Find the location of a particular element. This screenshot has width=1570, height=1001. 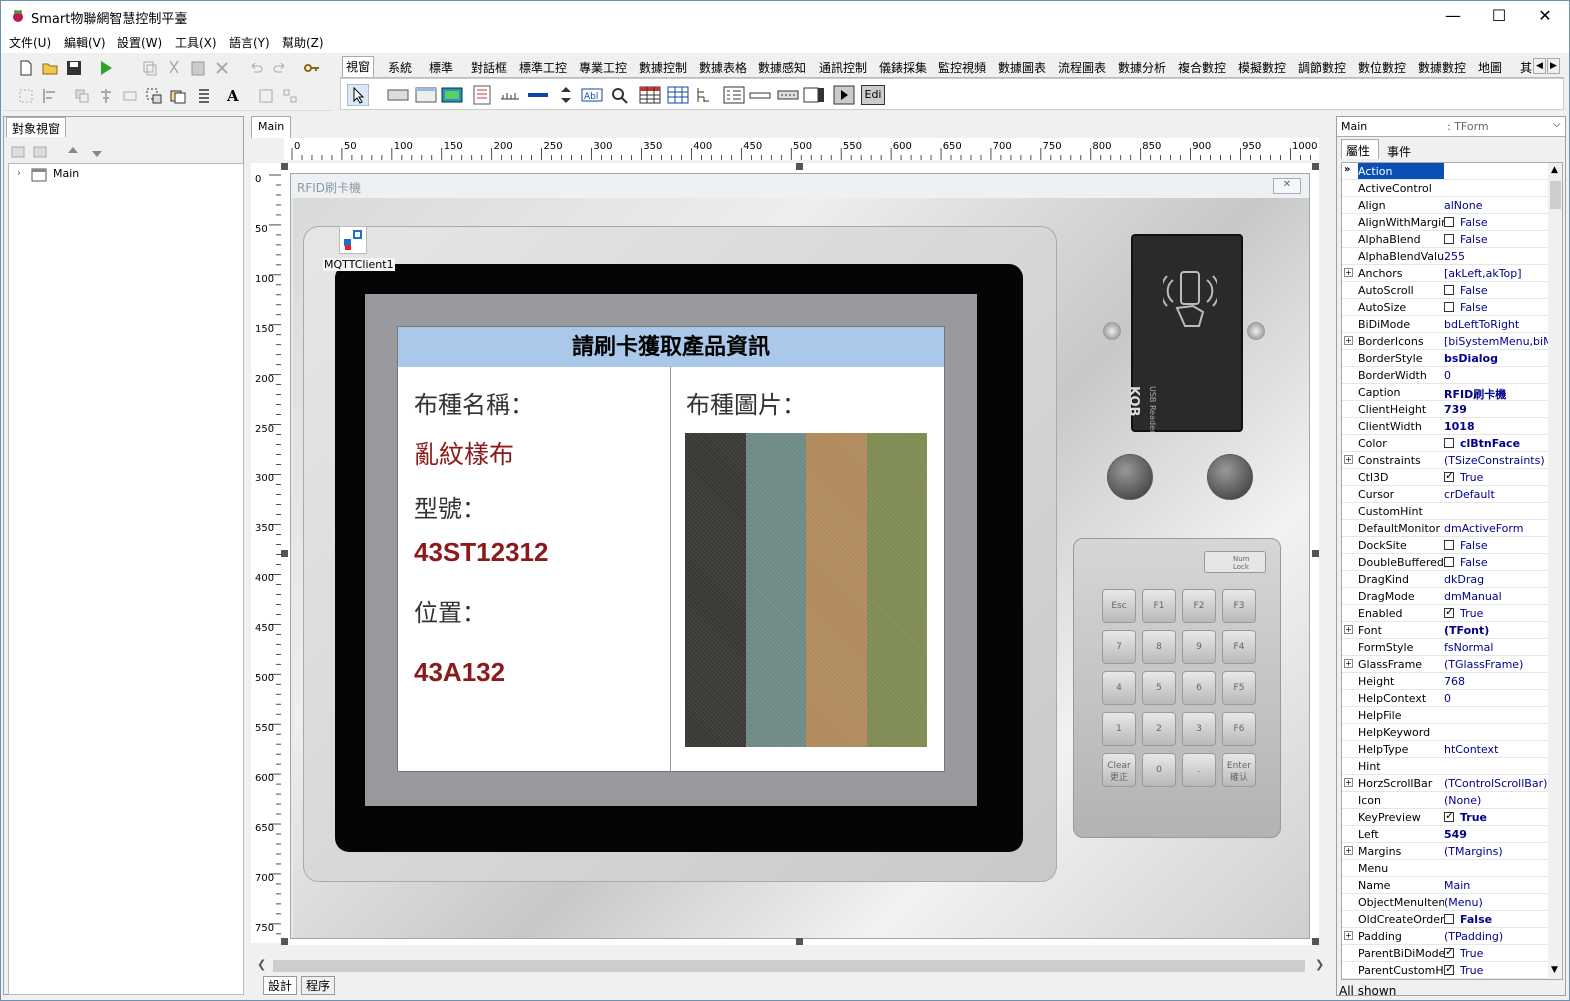

keypad-key: . is located at coordinates (1199, 770).